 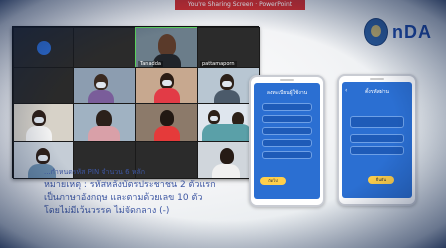 I want to click on phone-mockup-register: ลงทะเบียนผู้ใช้งาน ถัดไป, so click(x=287, y=141).